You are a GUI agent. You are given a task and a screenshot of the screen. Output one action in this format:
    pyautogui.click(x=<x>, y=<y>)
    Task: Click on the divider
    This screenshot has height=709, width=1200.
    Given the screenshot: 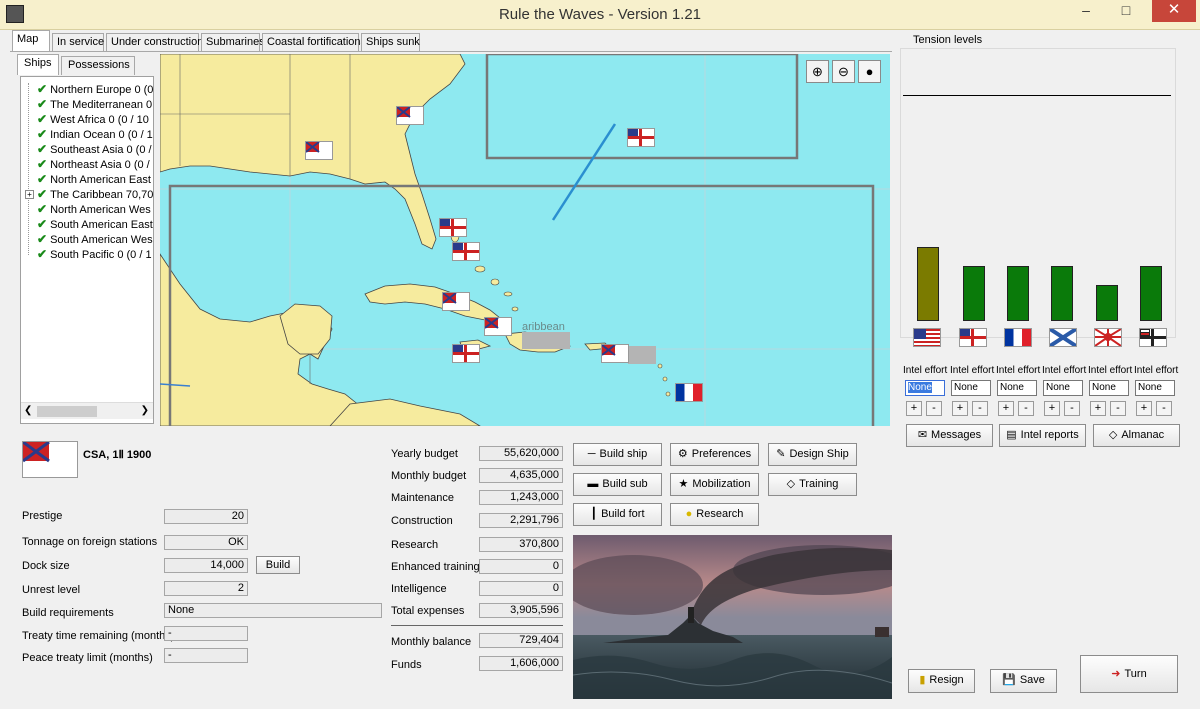 What is the action you would take?
    pyautogui.click(x=477, y=625)
    